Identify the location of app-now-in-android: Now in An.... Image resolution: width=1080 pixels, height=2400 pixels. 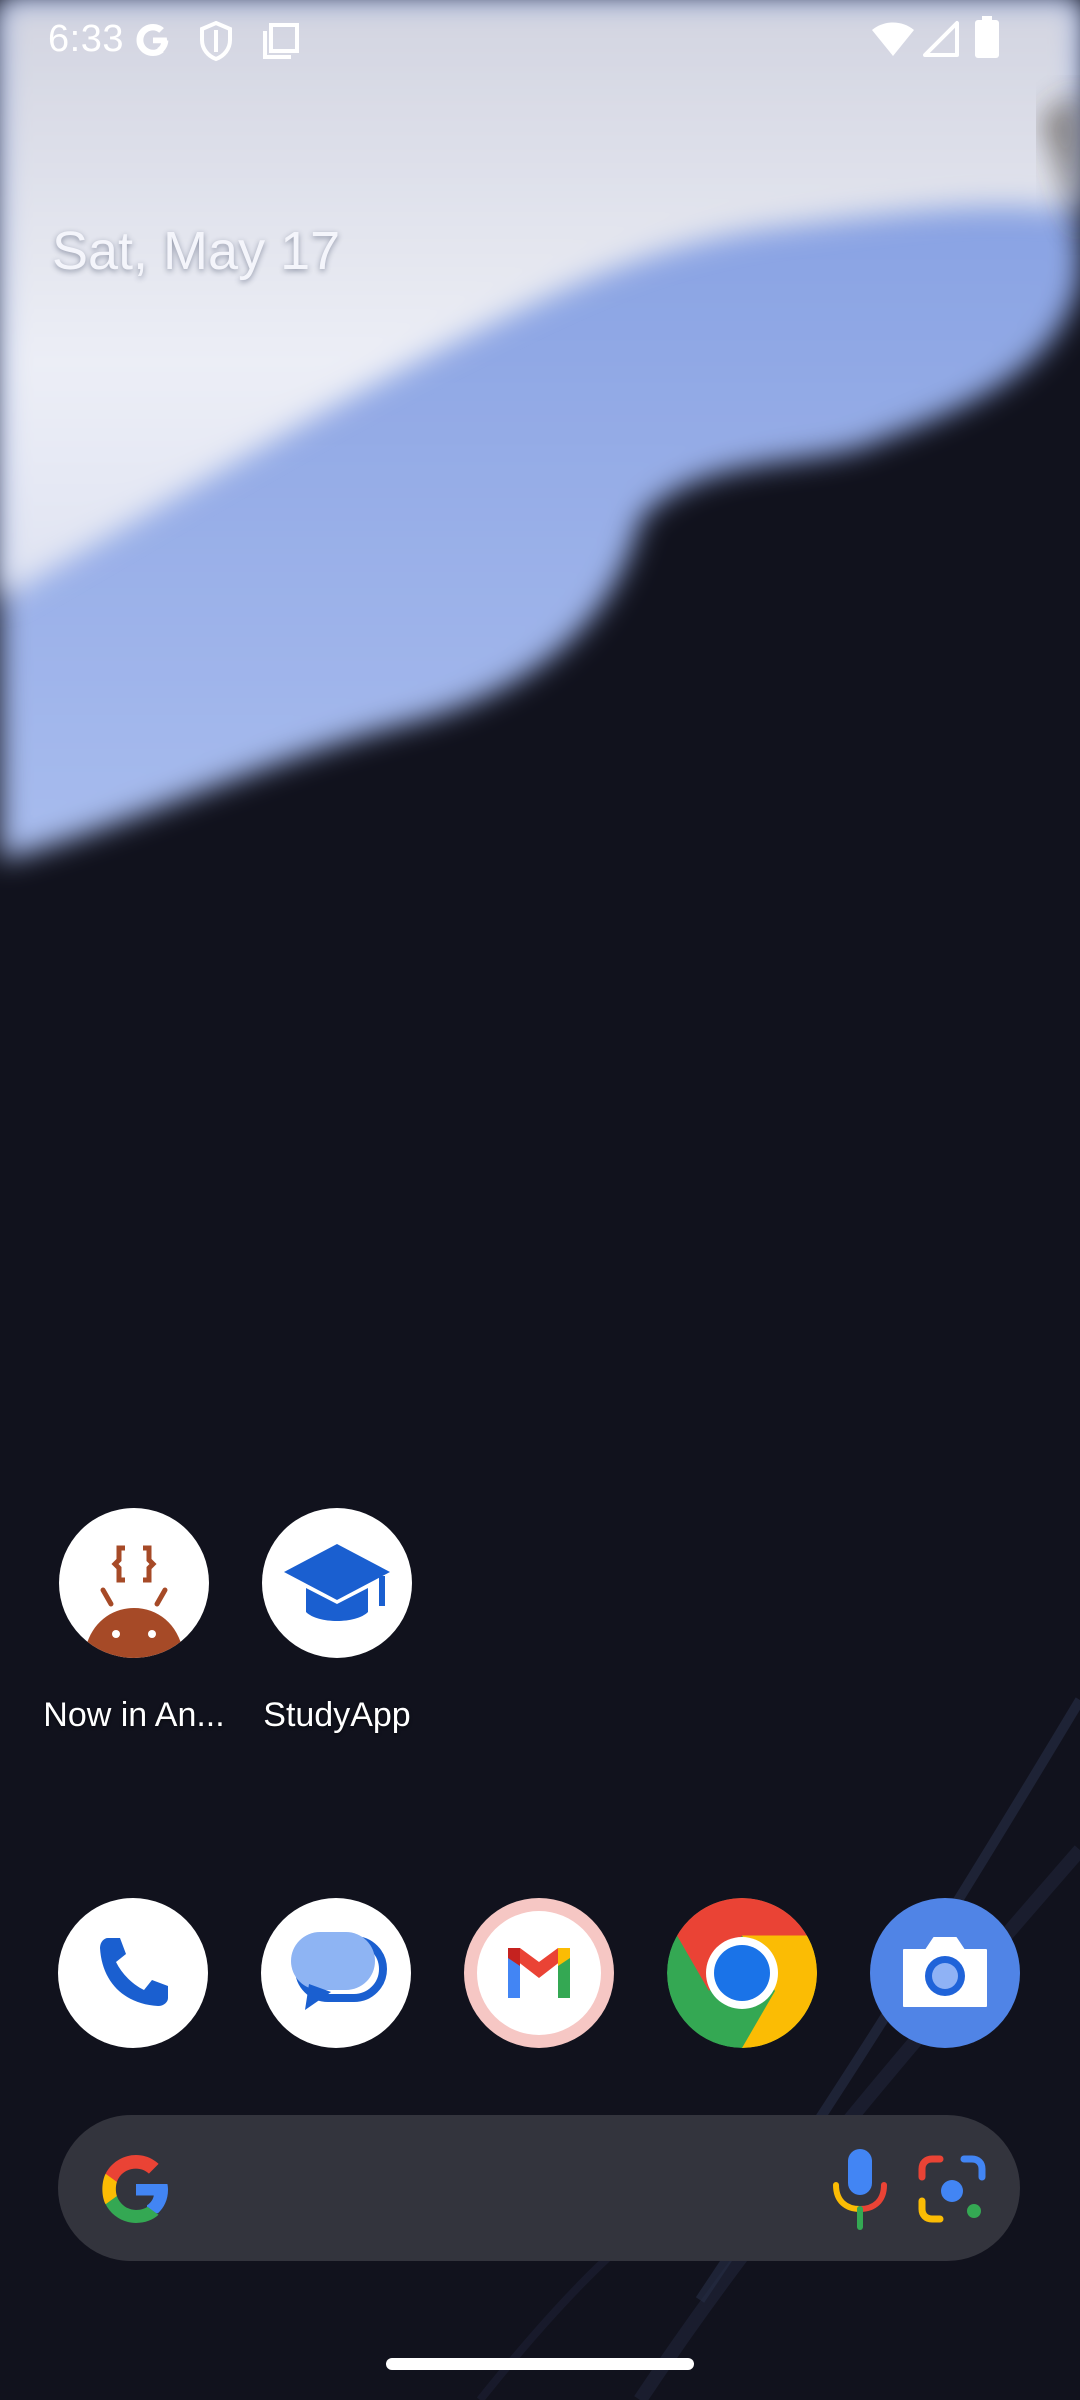
(134, 1621).